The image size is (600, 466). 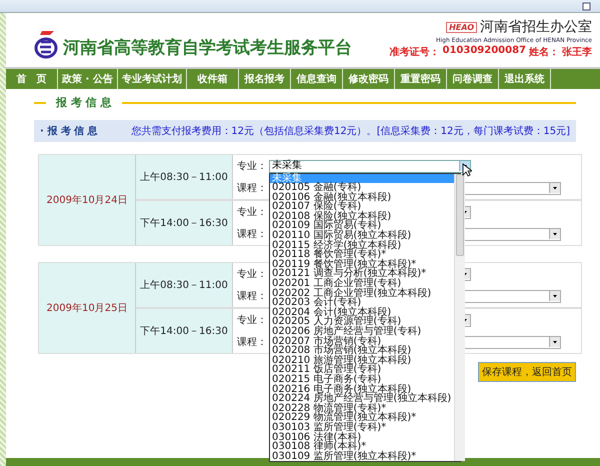 I want to click on exam-date: 2009年10月24日, so click(x=87, y=200).